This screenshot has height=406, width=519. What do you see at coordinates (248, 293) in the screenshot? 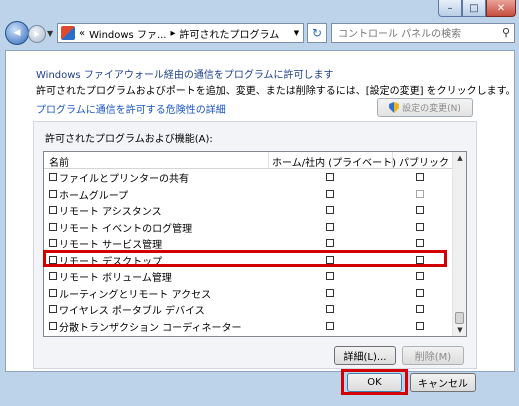
I see `table-row: ルーティングとリモート アクセス` at bounding box center [248, 293].